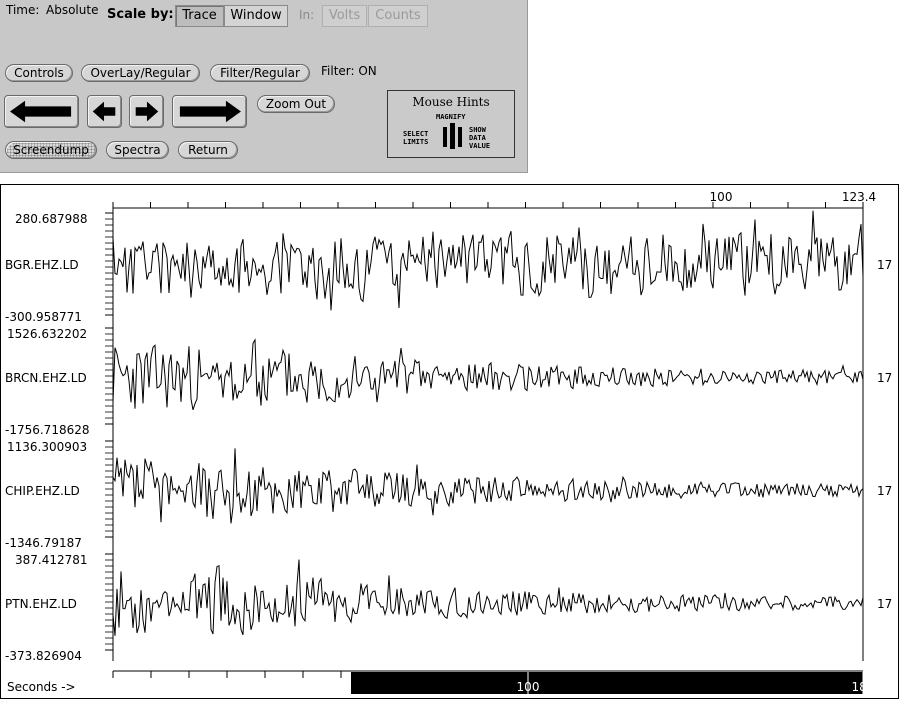 The width and height of the screenshot is (900, 702). What do you see at coordinates (72, 10) in the screenshot?
I see `time-mode-value: Absolute` at bounding box center [72, 10].